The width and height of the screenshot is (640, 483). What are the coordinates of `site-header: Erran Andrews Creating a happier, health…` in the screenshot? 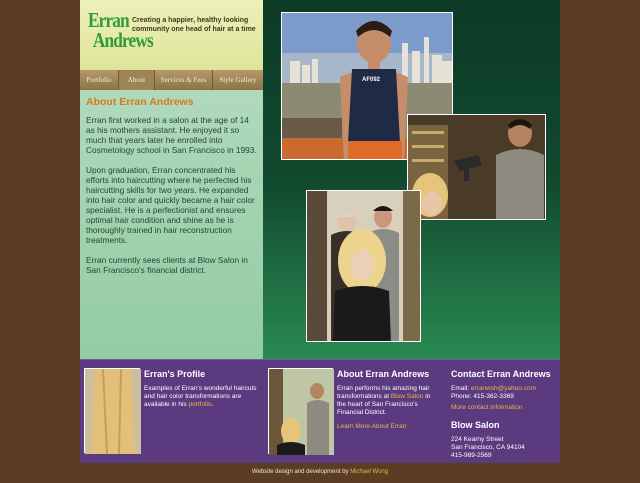 It's located at (171, 35).